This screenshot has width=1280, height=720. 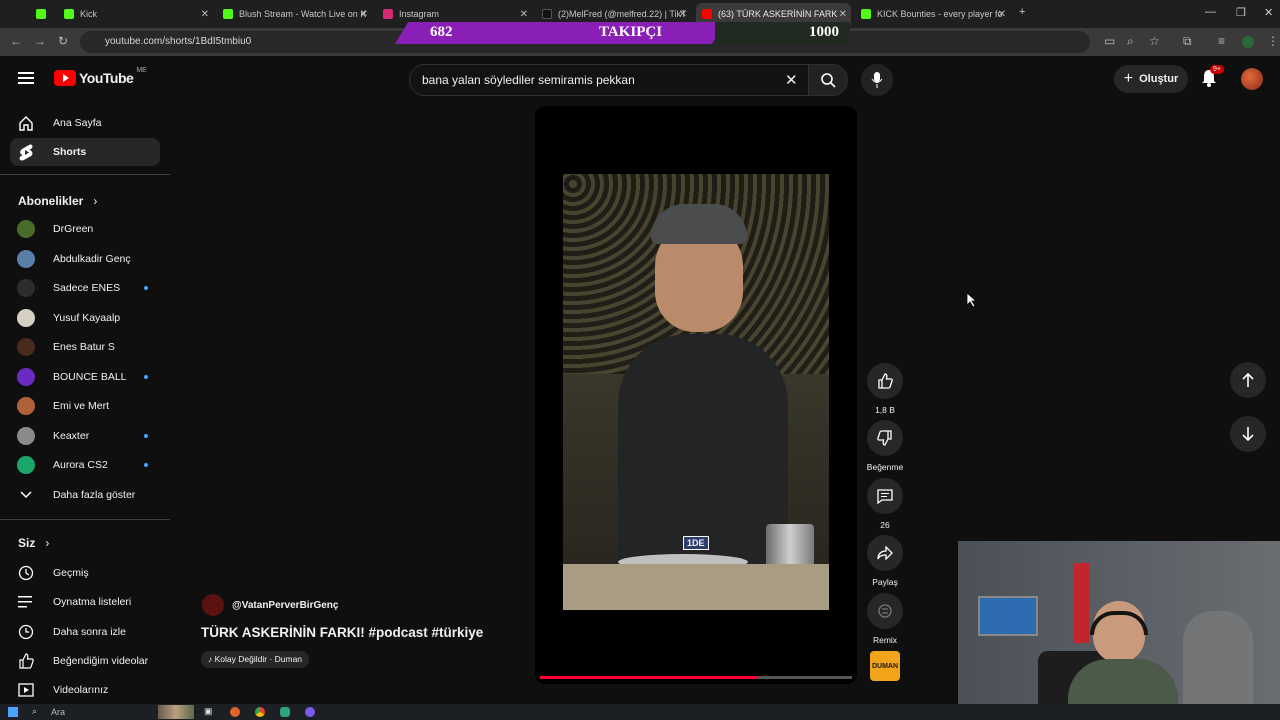 I want to click on browser-tab: Kick ✕, so click(x=135, y=14).